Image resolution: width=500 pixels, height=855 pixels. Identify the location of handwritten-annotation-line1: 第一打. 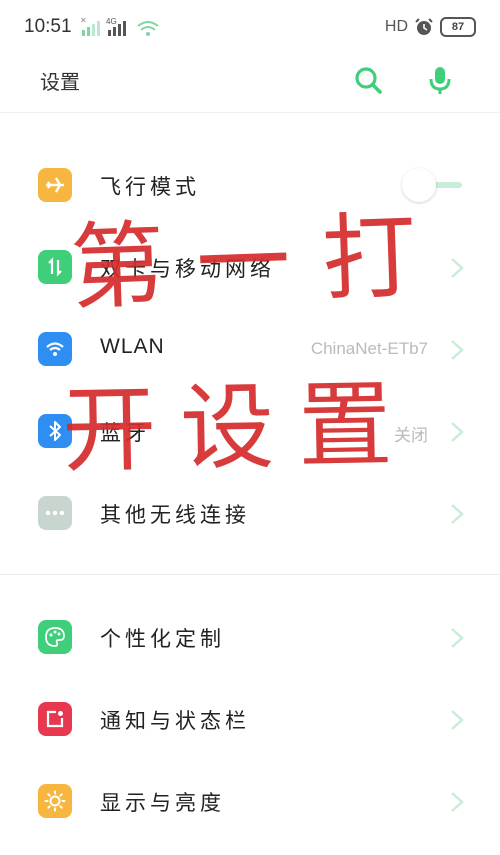
(259, 262).